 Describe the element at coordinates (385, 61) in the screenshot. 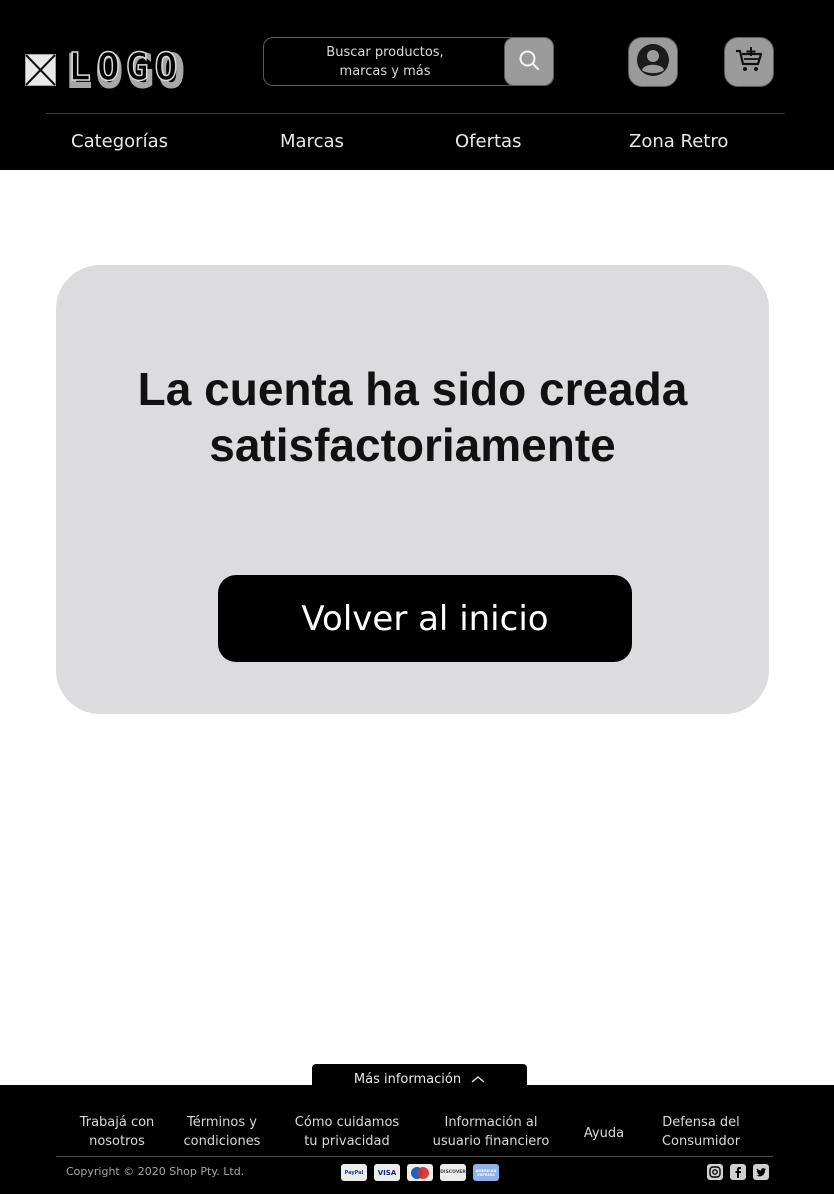

I see `search-input: Buscar productos, marcas y más` at that location.